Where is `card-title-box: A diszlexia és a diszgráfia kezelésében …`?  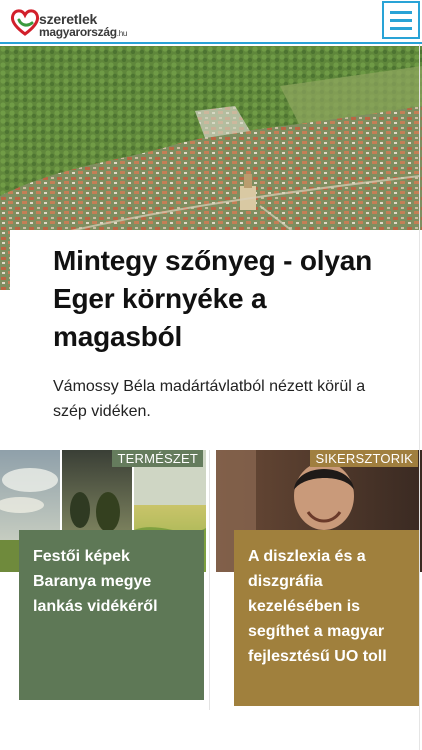
card-title-box: A diszlexia és a diszgráfia kezelésében … is located at coordinates (327, 618).